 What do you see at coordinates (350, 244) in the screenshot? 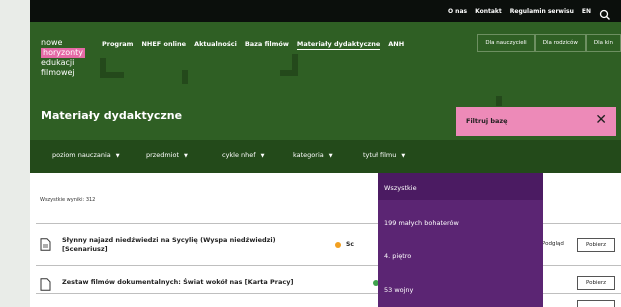
I see `material-type-tag: Sc` at bounding box center [350, 244].